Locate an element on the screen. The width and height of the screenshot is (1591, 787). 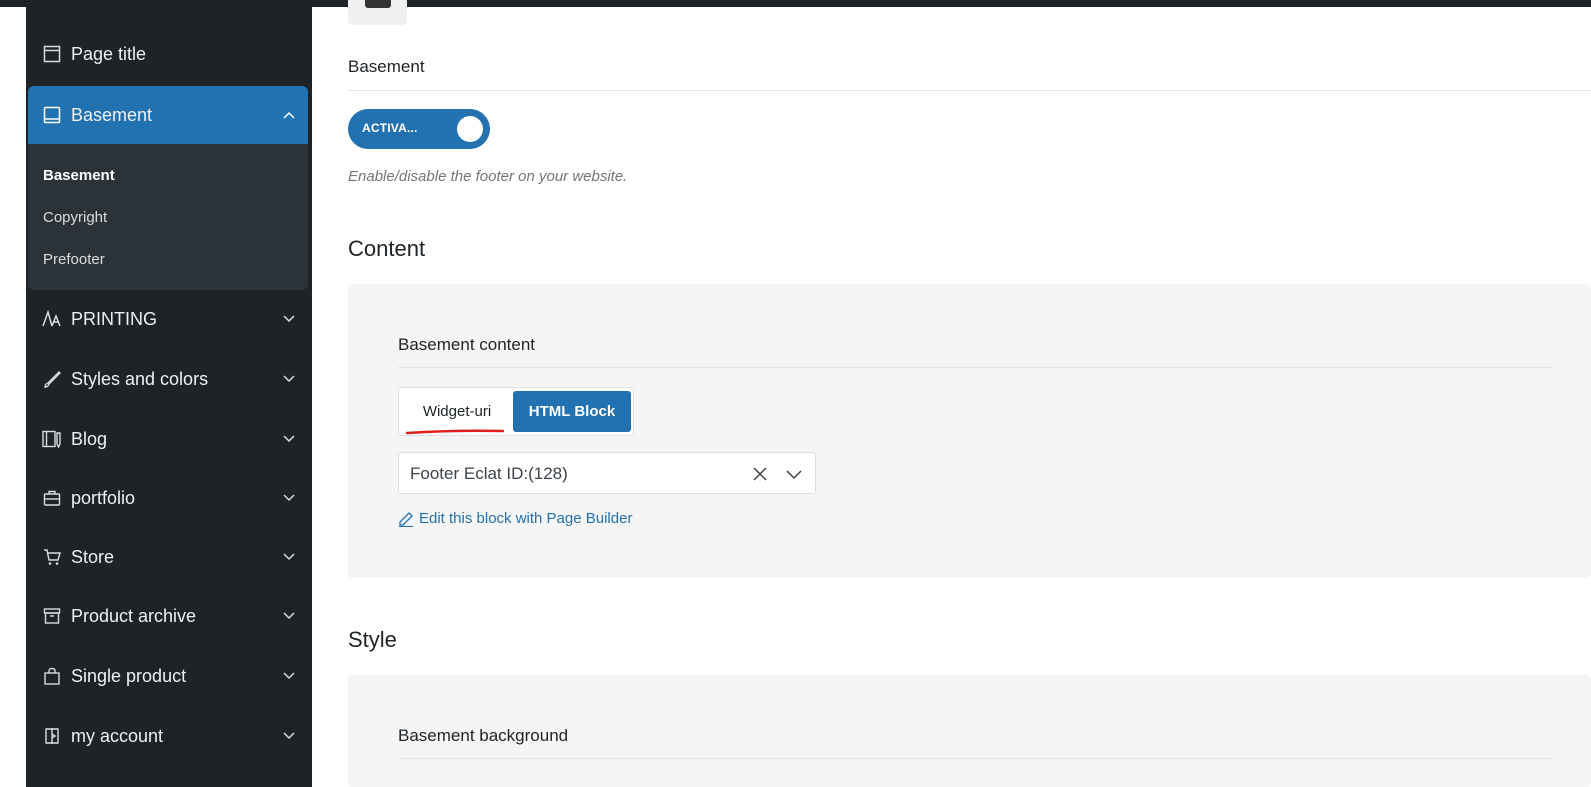
sidebar-item-label: Basement is located at coordinates (112, 114).